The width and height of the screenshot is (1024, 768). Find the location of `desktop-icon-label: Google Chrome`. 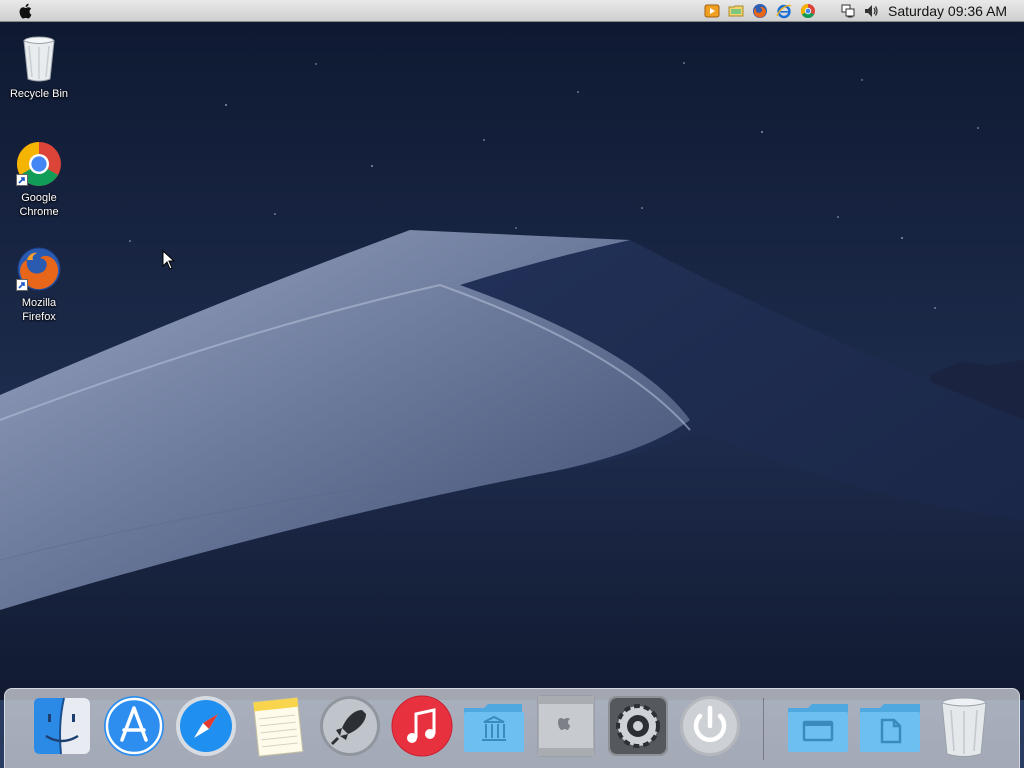

desktop-icon-label: Google Chrome is located at coordinates (39, 205).